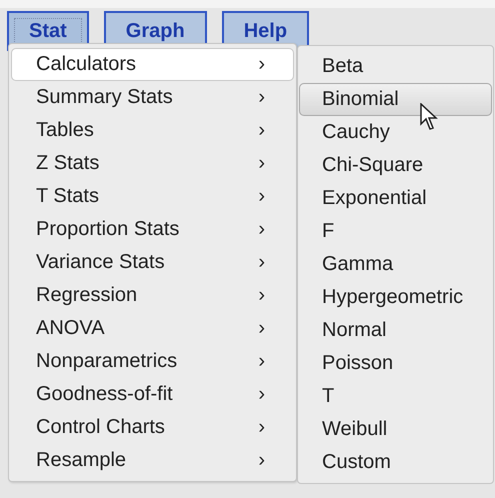  I want to click on menu-item: Chi-Square, so click(395, 165).